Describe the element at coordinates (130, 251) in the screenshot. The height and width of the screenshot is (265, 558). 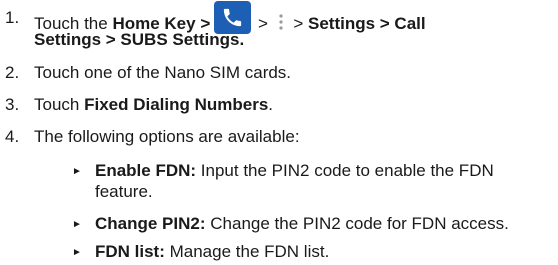
I see `option-label: FDN list:` at that location.